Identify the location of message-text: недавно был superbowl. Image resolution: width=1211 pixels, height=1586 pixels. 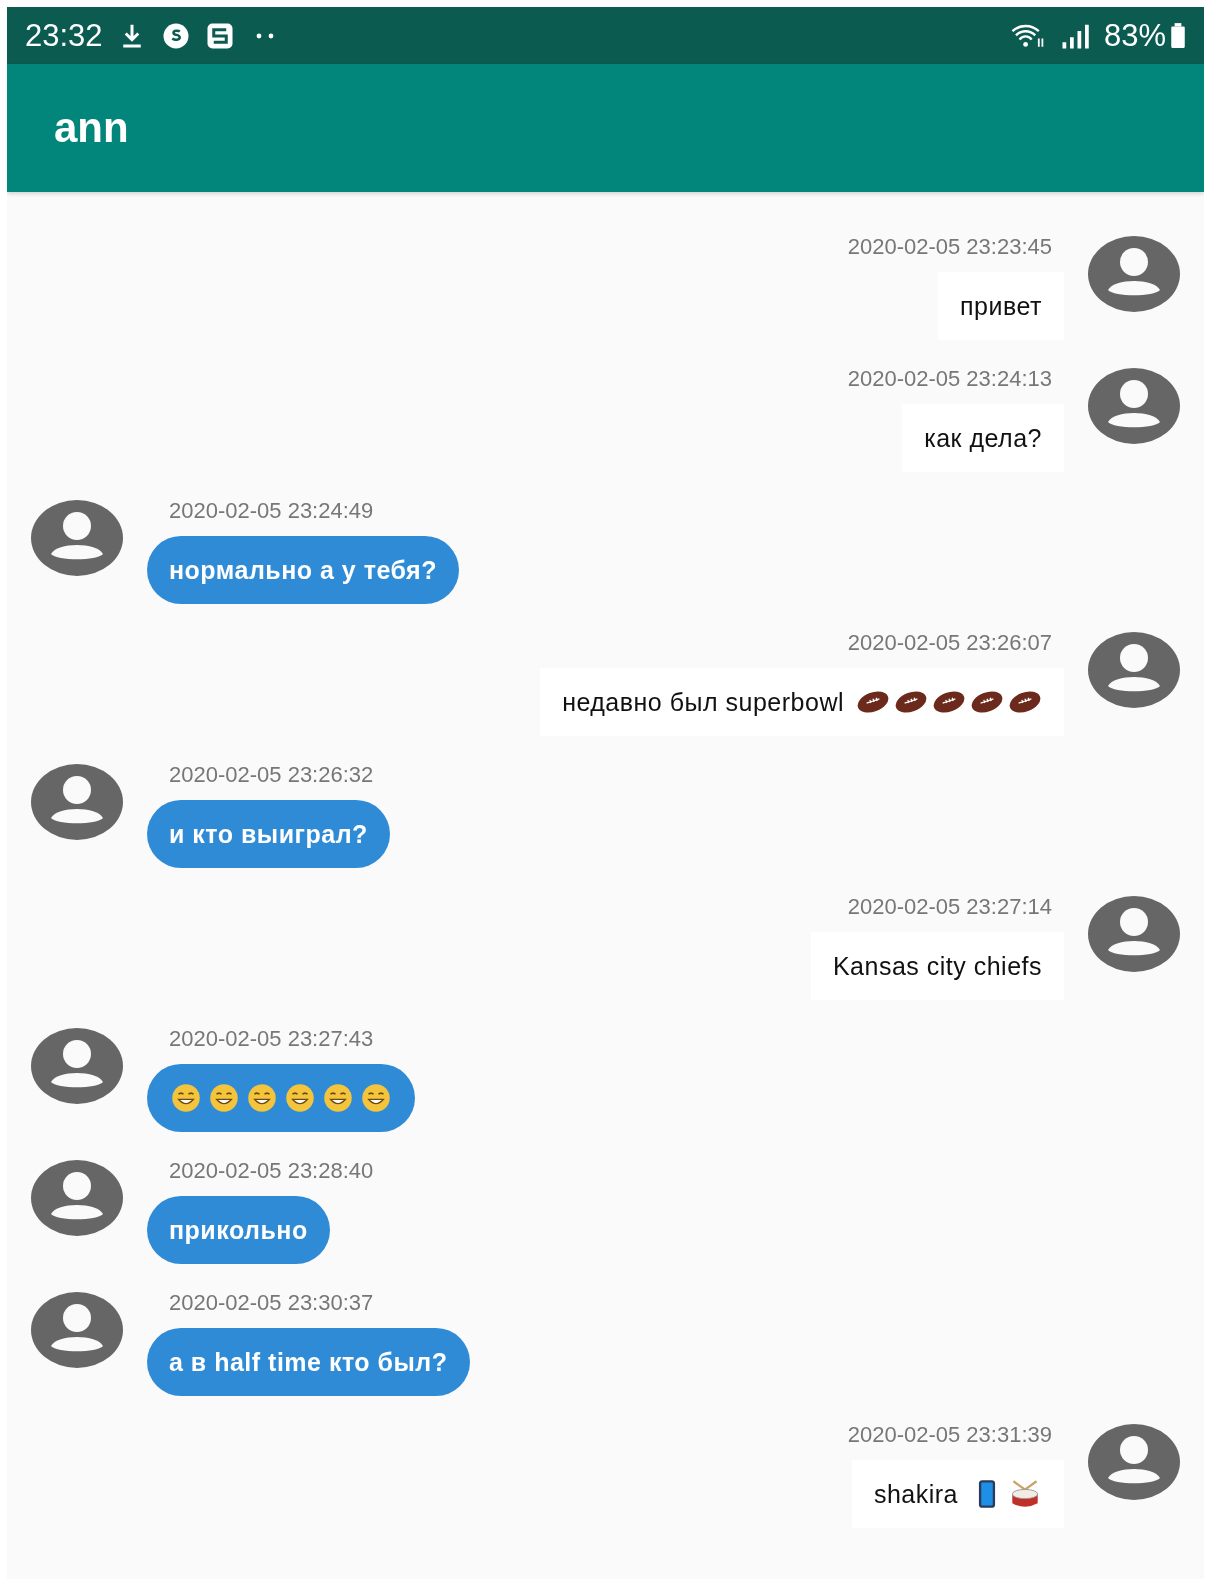
(703, 702).